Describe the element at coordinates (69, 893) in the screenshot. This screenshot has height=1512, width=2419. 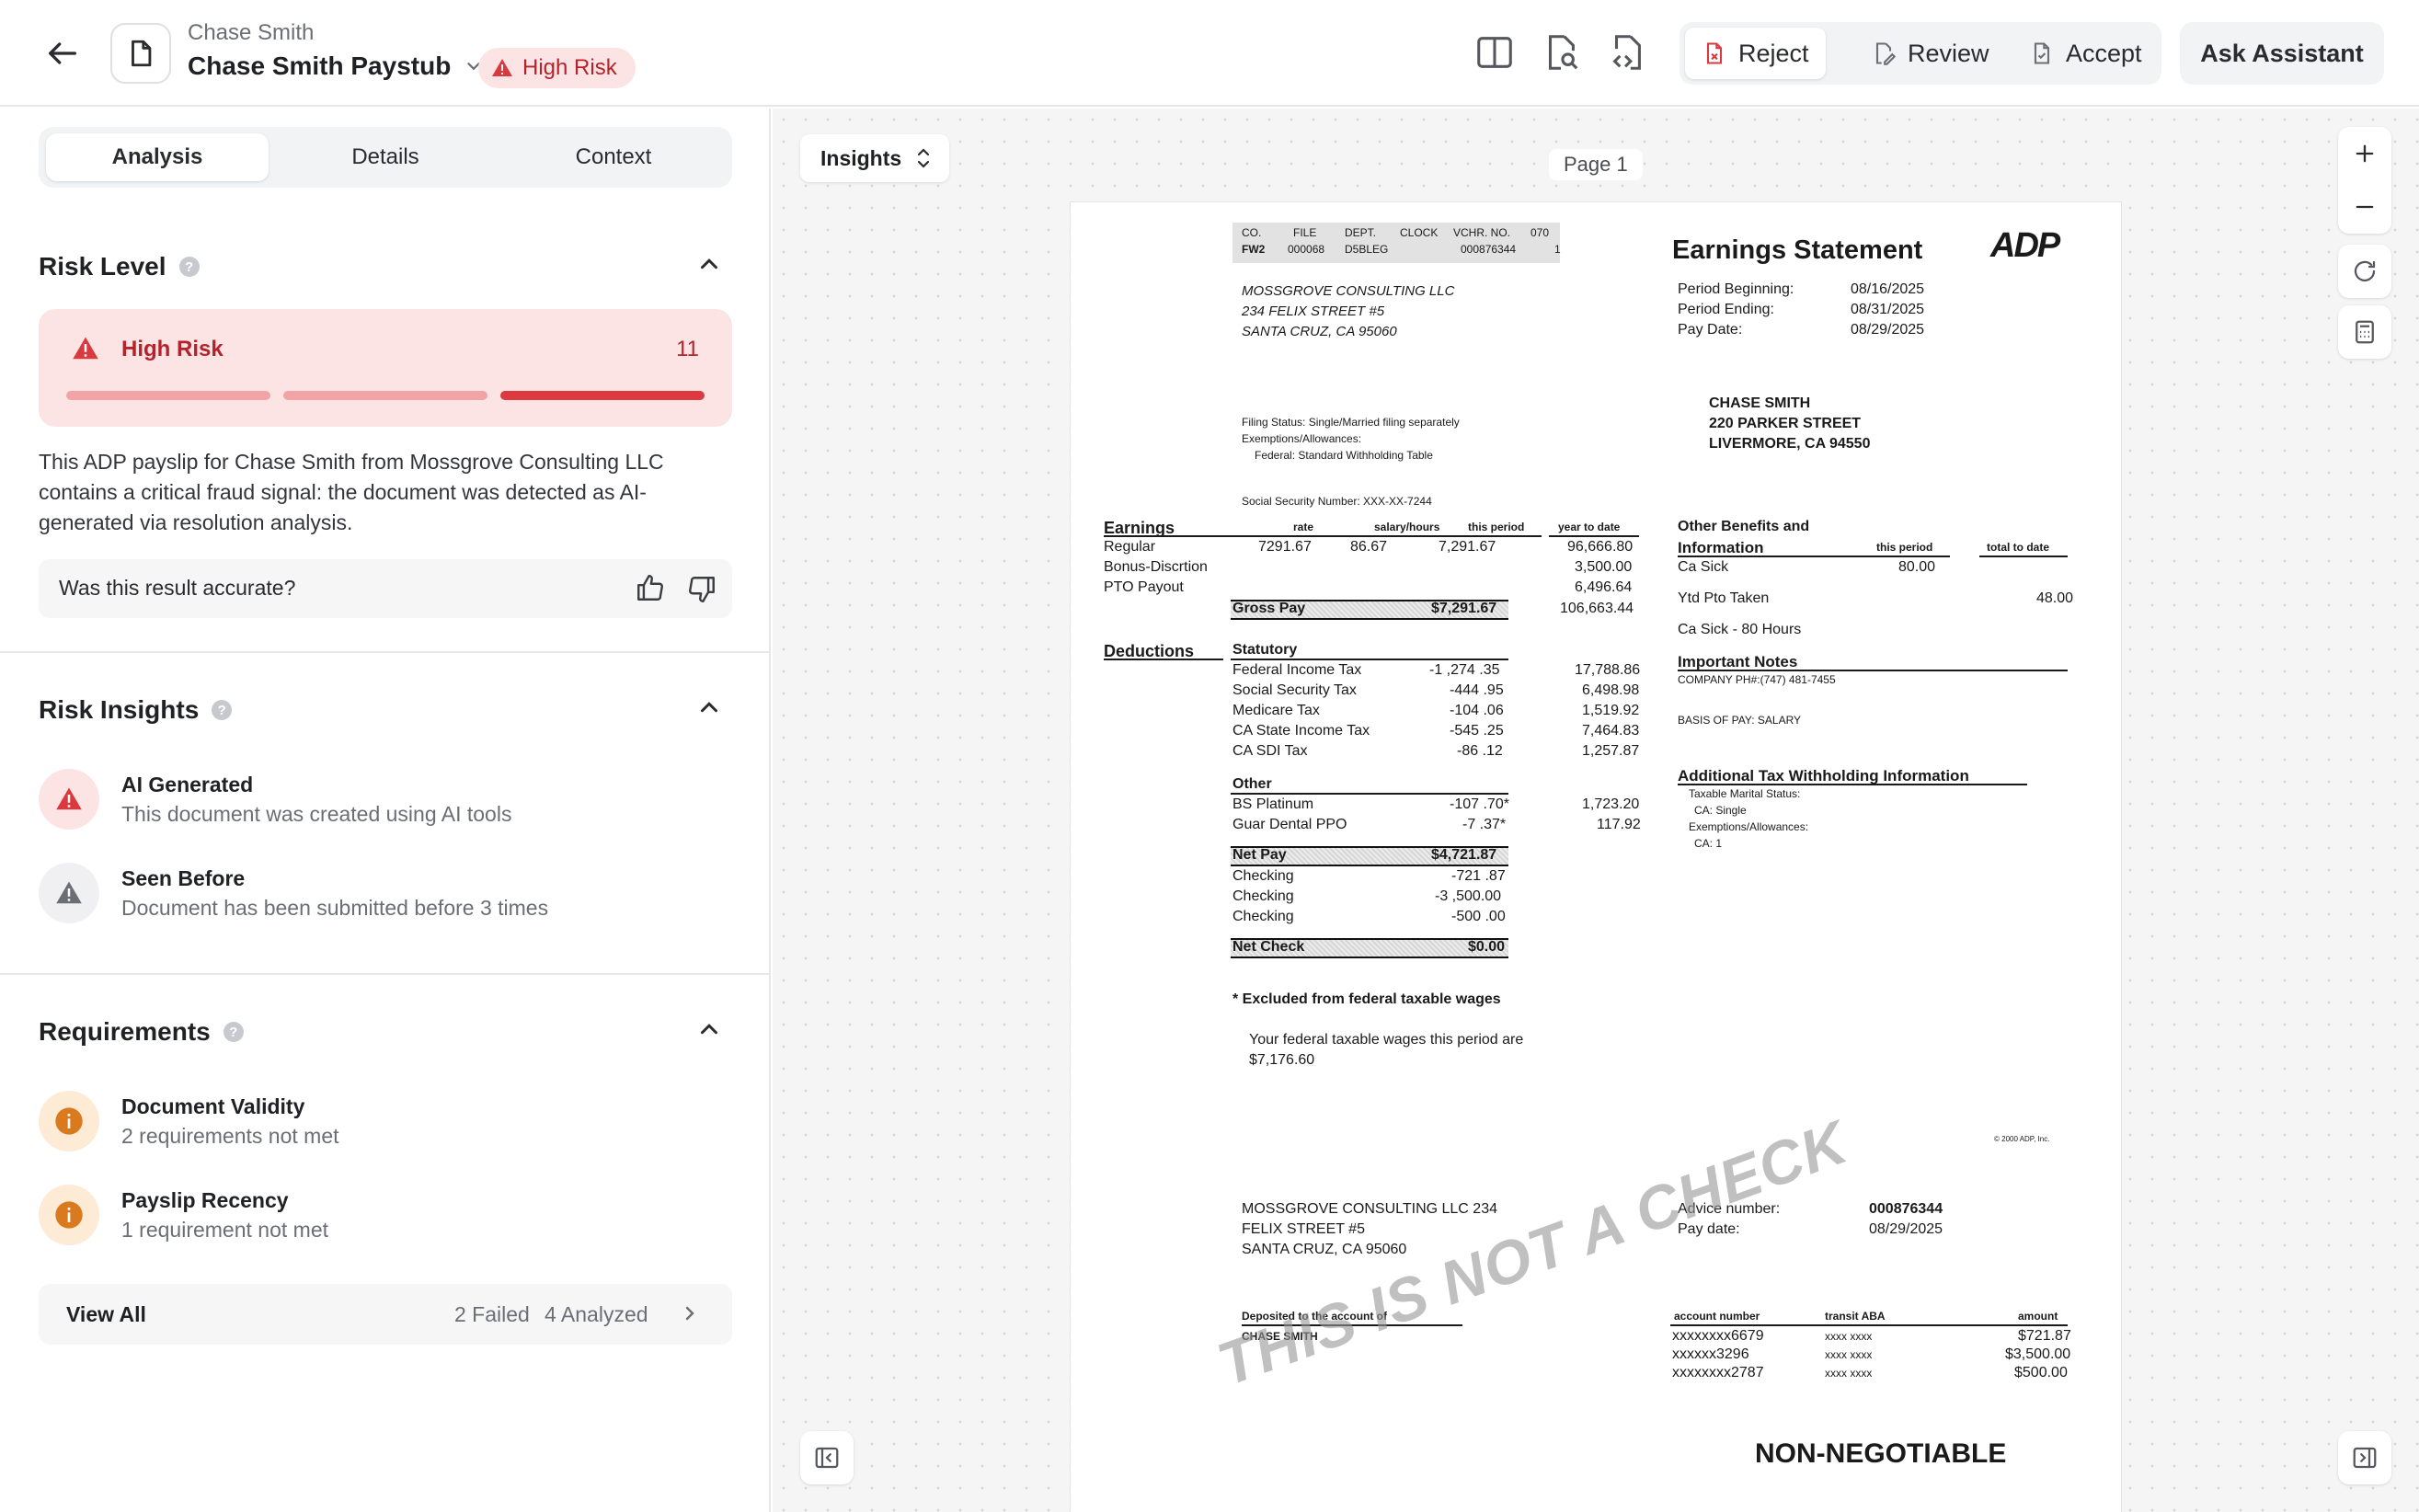
I see `seen-before-warning-icon` at that location.